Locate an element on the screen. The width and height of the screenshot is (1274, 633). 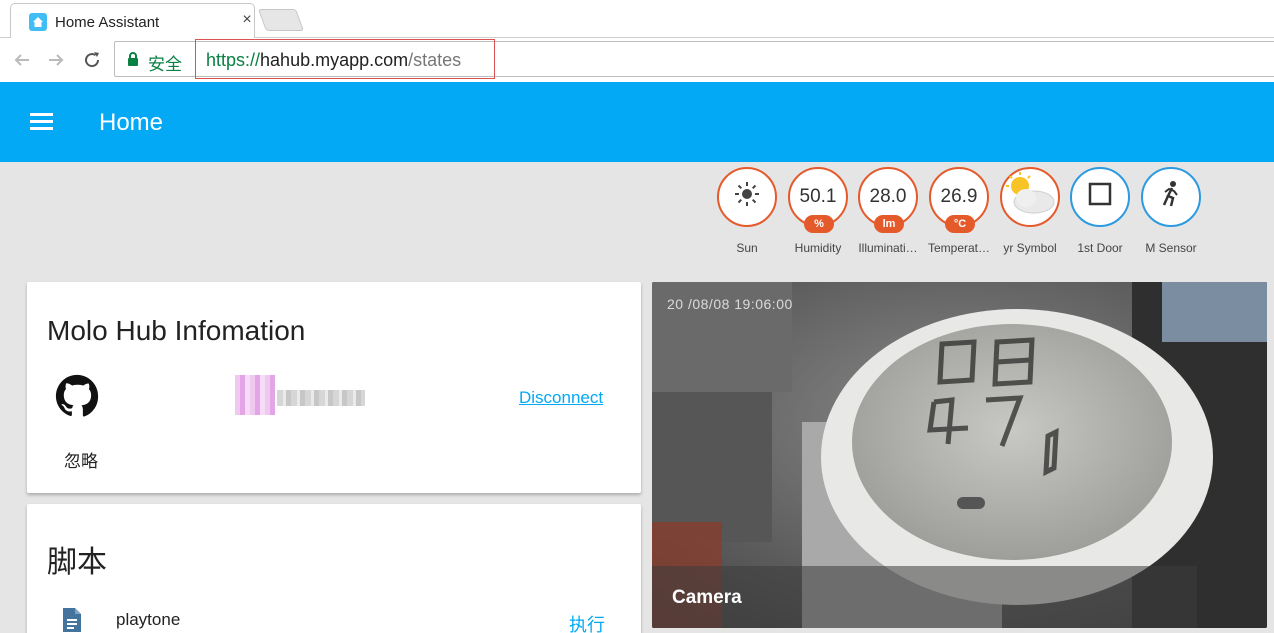
badge-1st-door: 1st Door is located at coordinates (1100, 211).